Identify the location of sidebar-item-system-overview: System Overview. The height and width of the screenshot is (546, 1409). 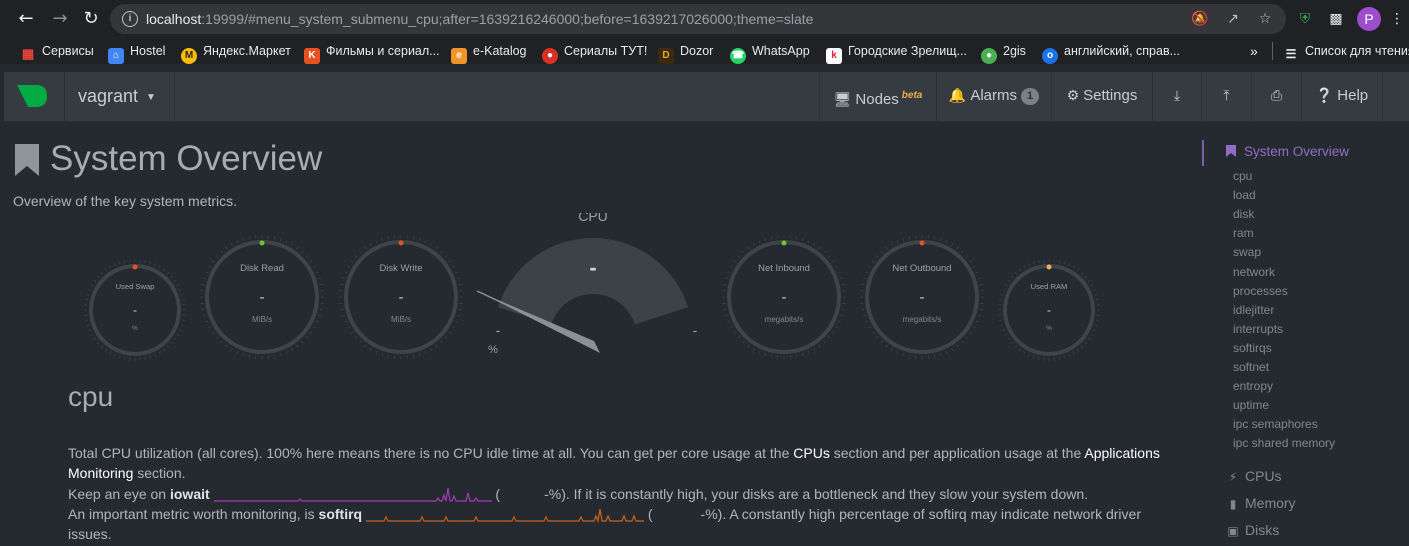
(1287, 151).